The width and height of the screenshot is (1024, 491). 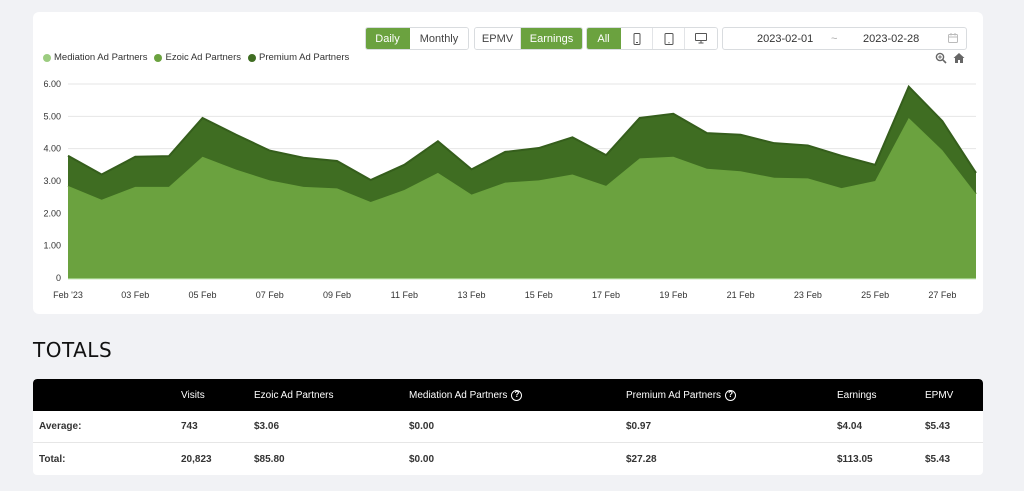 What do you see at coordinates (808, 295) in the screenshot?
I see `x-tick-label: 23 Feb` at bounding box center [808, 295].